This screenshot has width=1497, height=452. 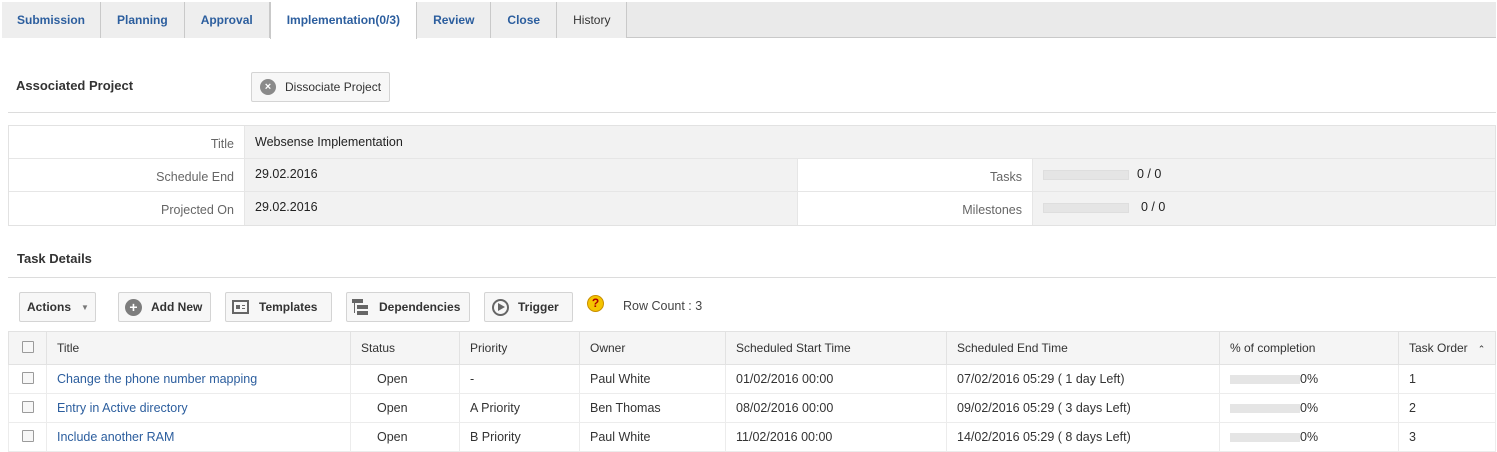 I want to click on task-order: 3, so click(x=1447, y=437).